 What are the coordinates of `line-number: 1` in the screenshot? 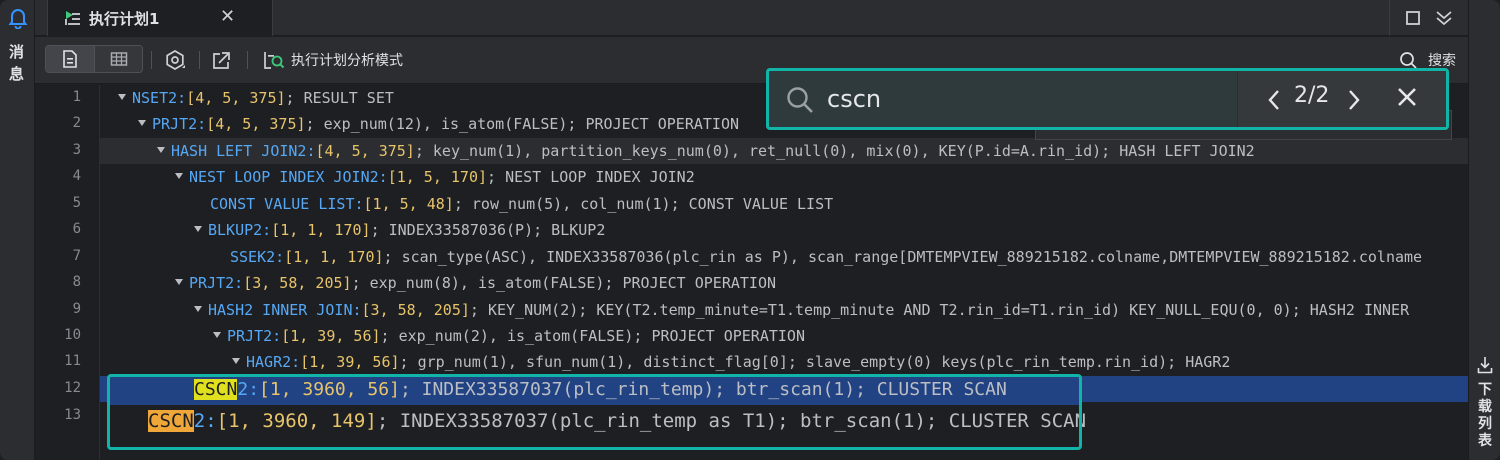 It's located at (76, 97).